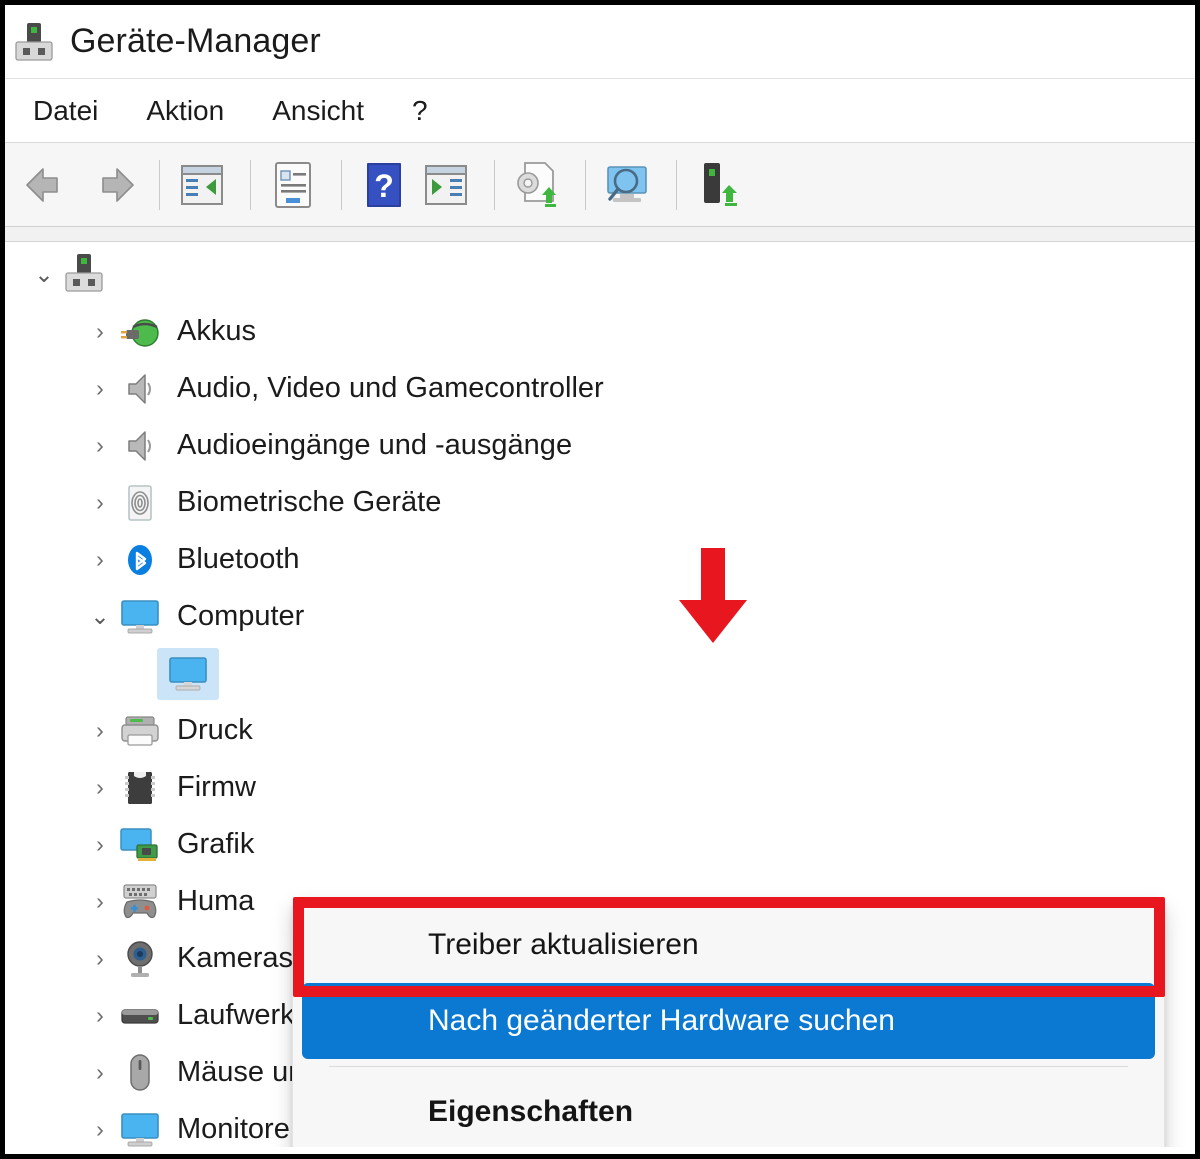  Describe the element at coordinates (600, 616) in the screenshot. I see `tree-item-computer: ⌄ Computer` at that location.